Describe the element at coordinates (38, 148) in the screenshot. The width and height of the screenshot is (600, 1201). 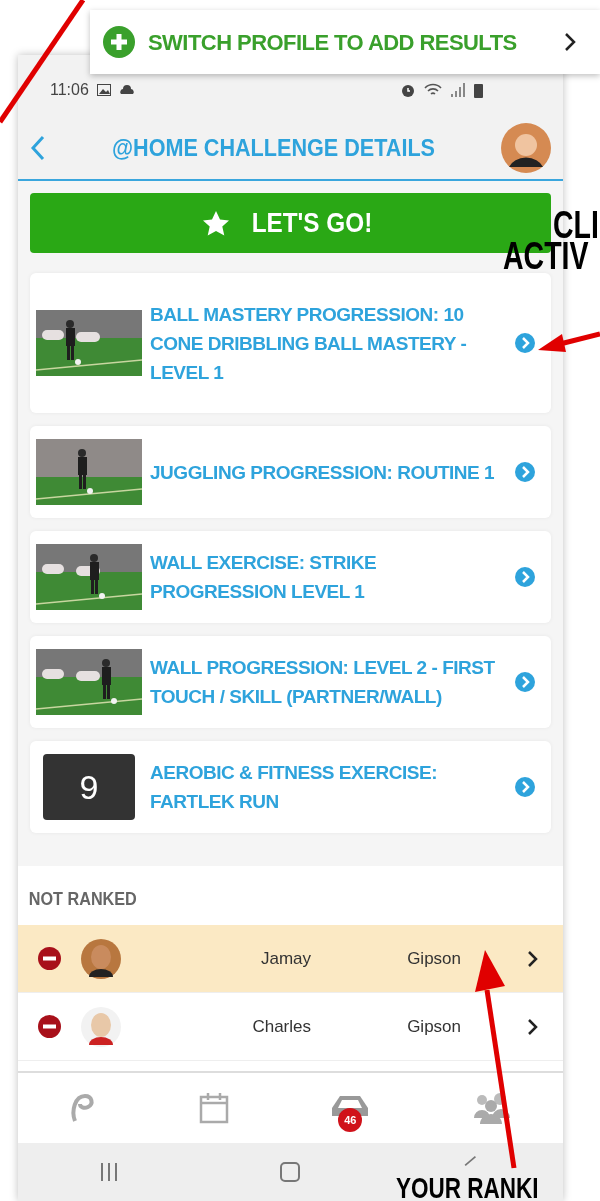
I see `back-button` at that location.